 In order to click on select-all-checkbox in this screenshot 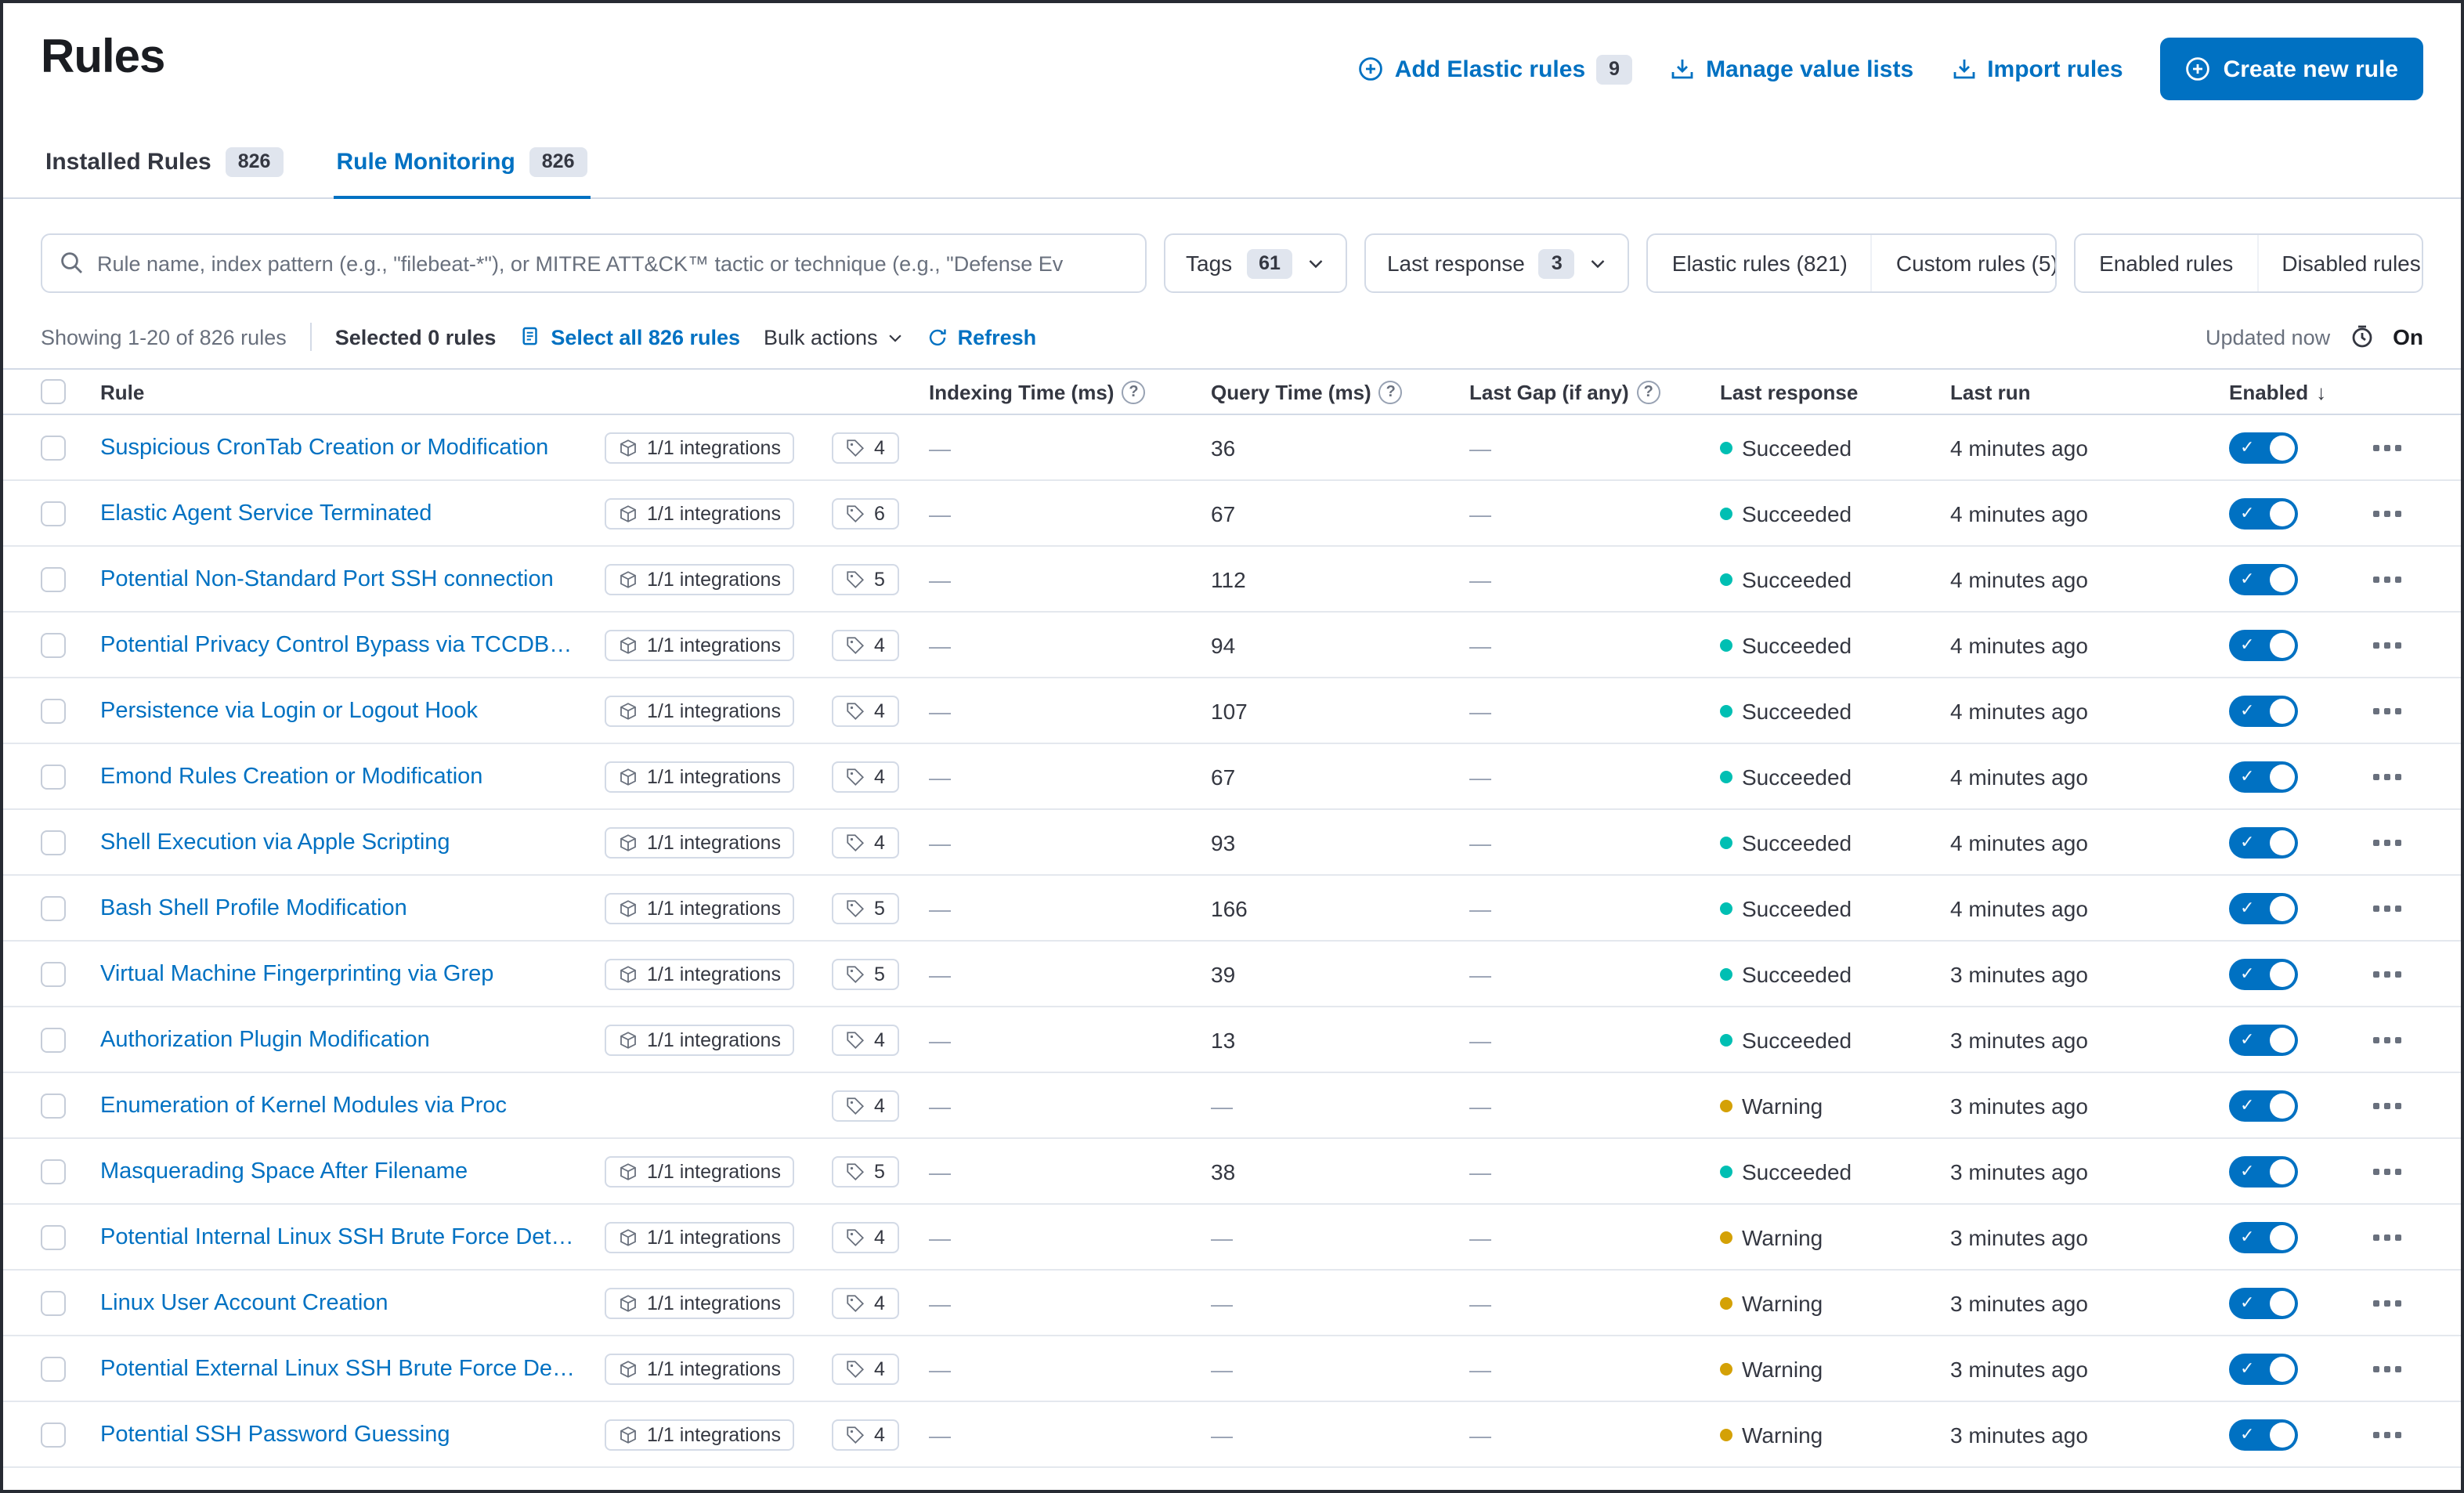, I will do `click(53, 391)`.